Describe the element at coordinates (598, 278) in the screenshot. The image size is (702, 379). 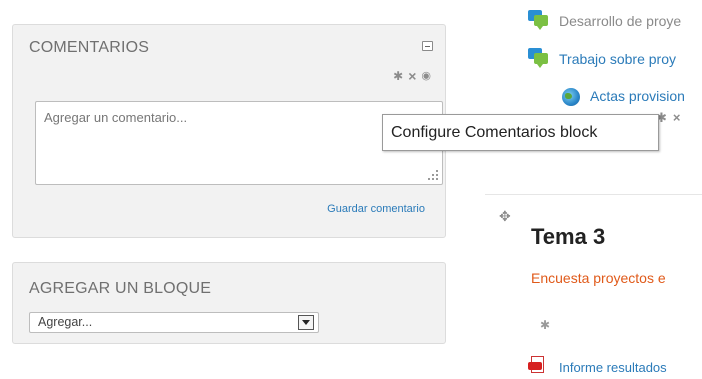
I see `survey-link: Encuesta proyectos e` at that location.